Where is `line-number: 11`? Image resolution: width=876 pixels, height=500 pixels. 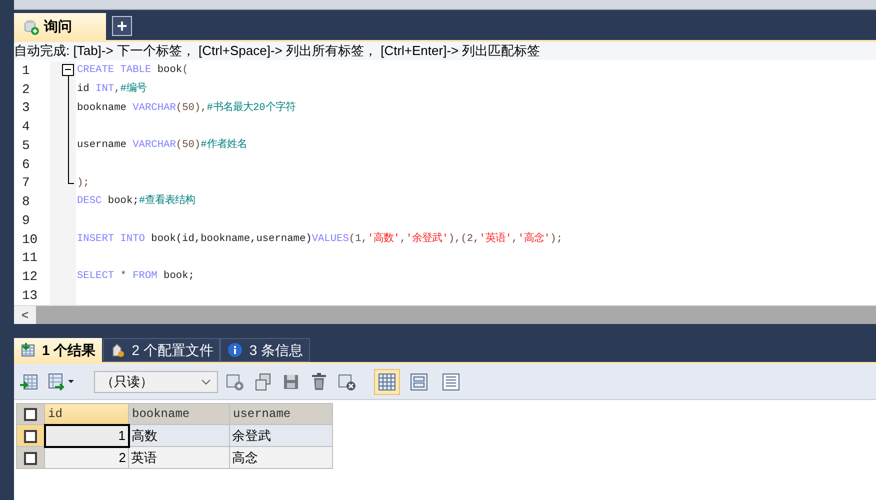
line-number: 11 is located at coordinates (29, 257).